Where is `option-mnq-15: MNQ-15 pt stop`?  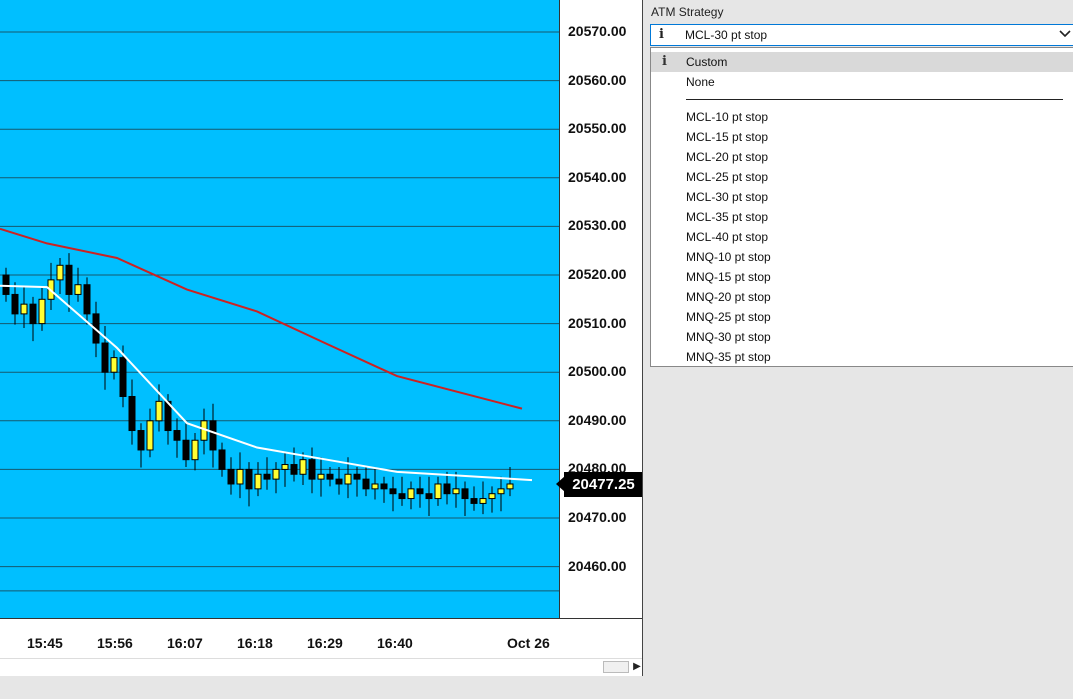
option-mnq-15: MNQ-15 pt stop is located at coordinates (862, 277).